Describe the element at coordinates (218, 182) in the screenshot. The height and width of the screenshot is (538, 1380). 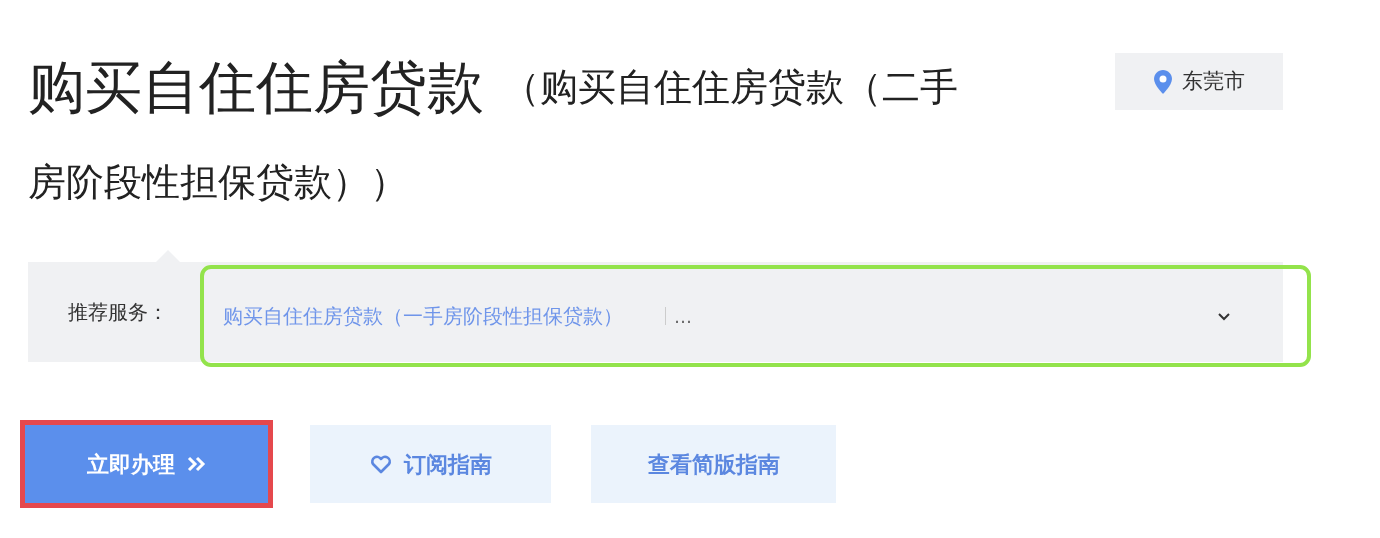
I see `page-subtitle: 房阶段性担保贷款））` at that location.